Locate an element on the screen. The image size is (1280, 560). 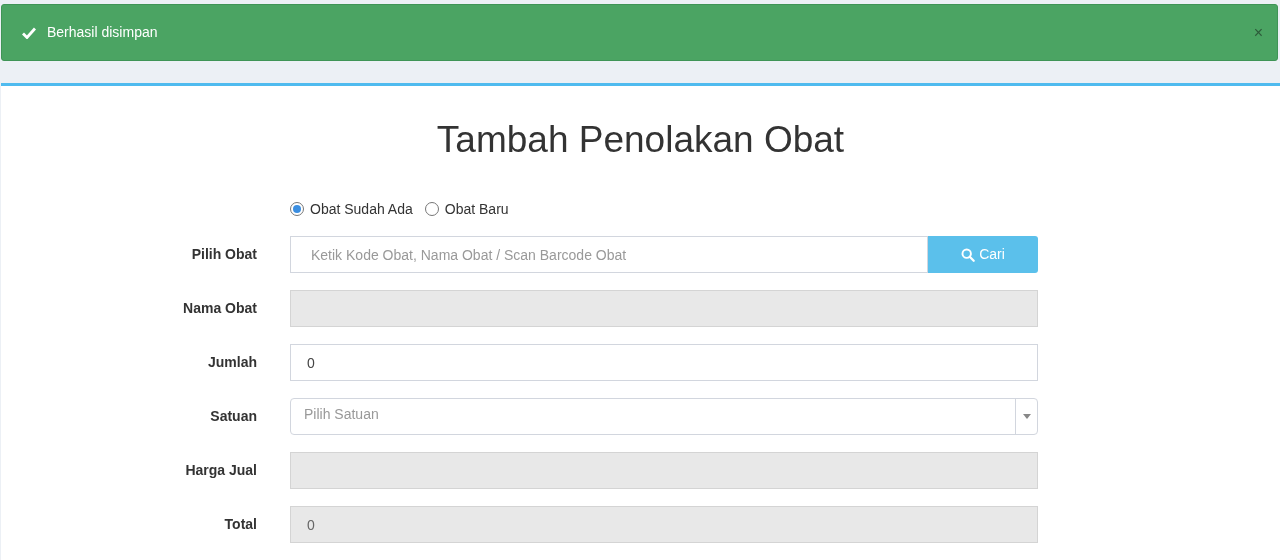
field-label: Satuan is located at coordinates (233, 416).